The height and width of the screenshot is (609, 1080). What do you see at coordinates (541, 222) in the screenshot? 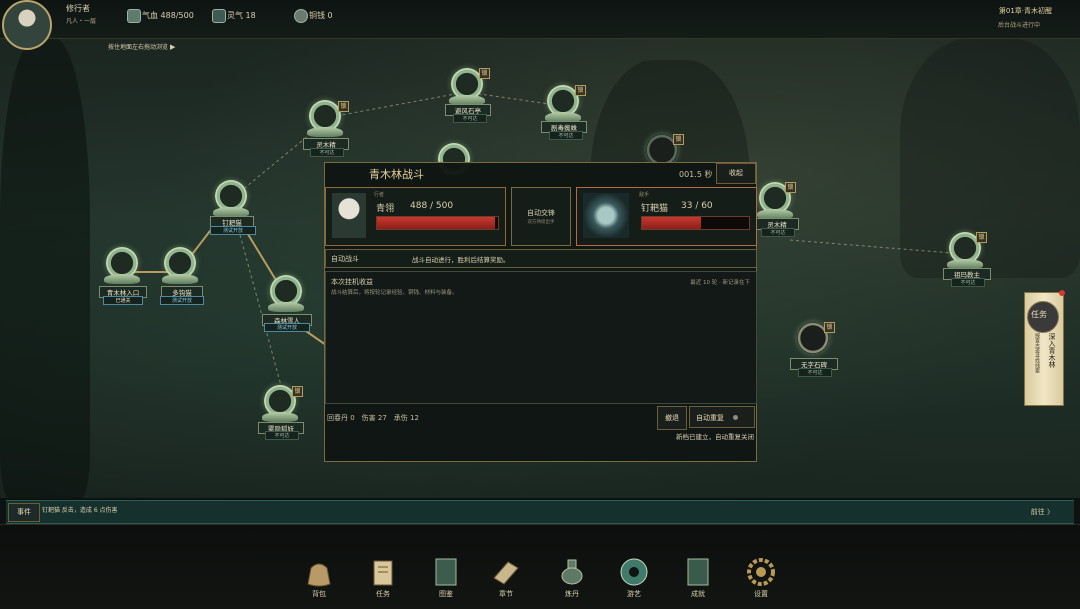
I see `auto-sub: 双方持续出手` at bounding box center [541, 222].